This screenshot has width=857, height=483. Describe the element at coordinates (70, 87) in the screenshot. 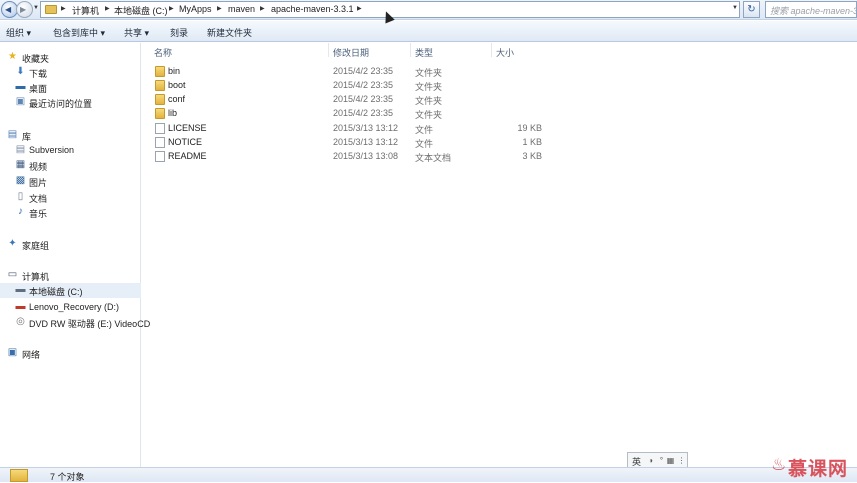

I see `nav-desktop: ▬ 桌面` at that location.